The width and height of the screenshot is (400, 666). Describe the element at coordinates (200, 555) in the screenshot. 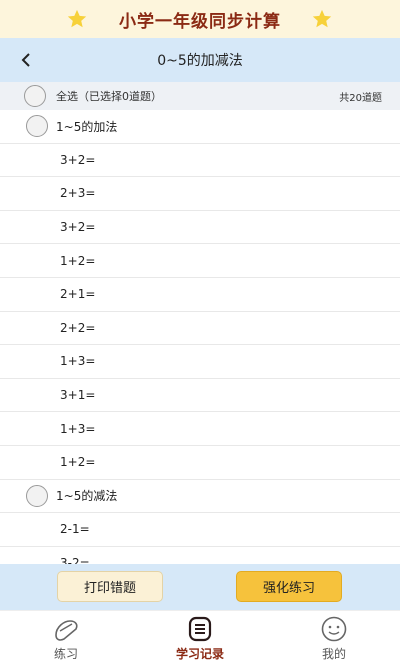

I see `question-row: 3-2=` at that location.